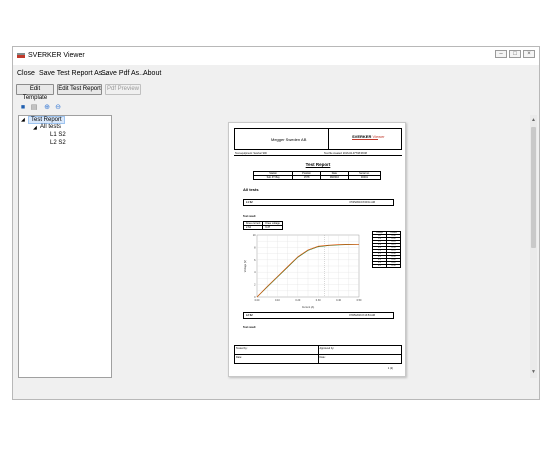 The height and width of the screenshot is (450, 550). I want to click on minimize-icon: –, so click(501, 54).